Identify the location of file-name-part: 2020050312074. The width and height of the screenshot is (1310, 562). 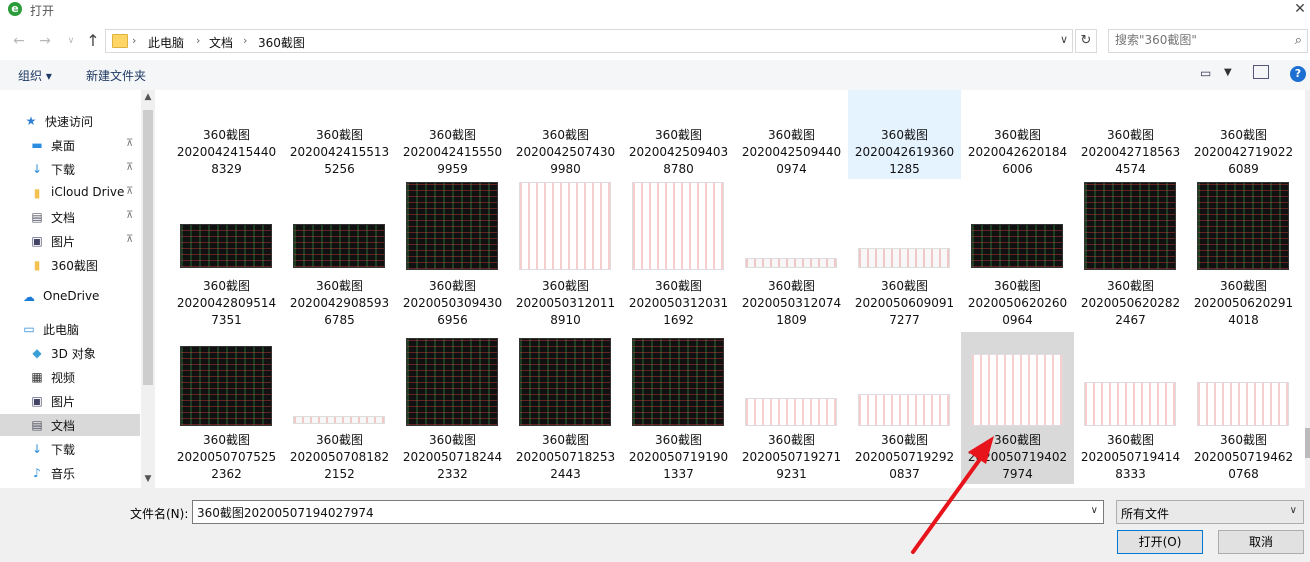
(791, 303).